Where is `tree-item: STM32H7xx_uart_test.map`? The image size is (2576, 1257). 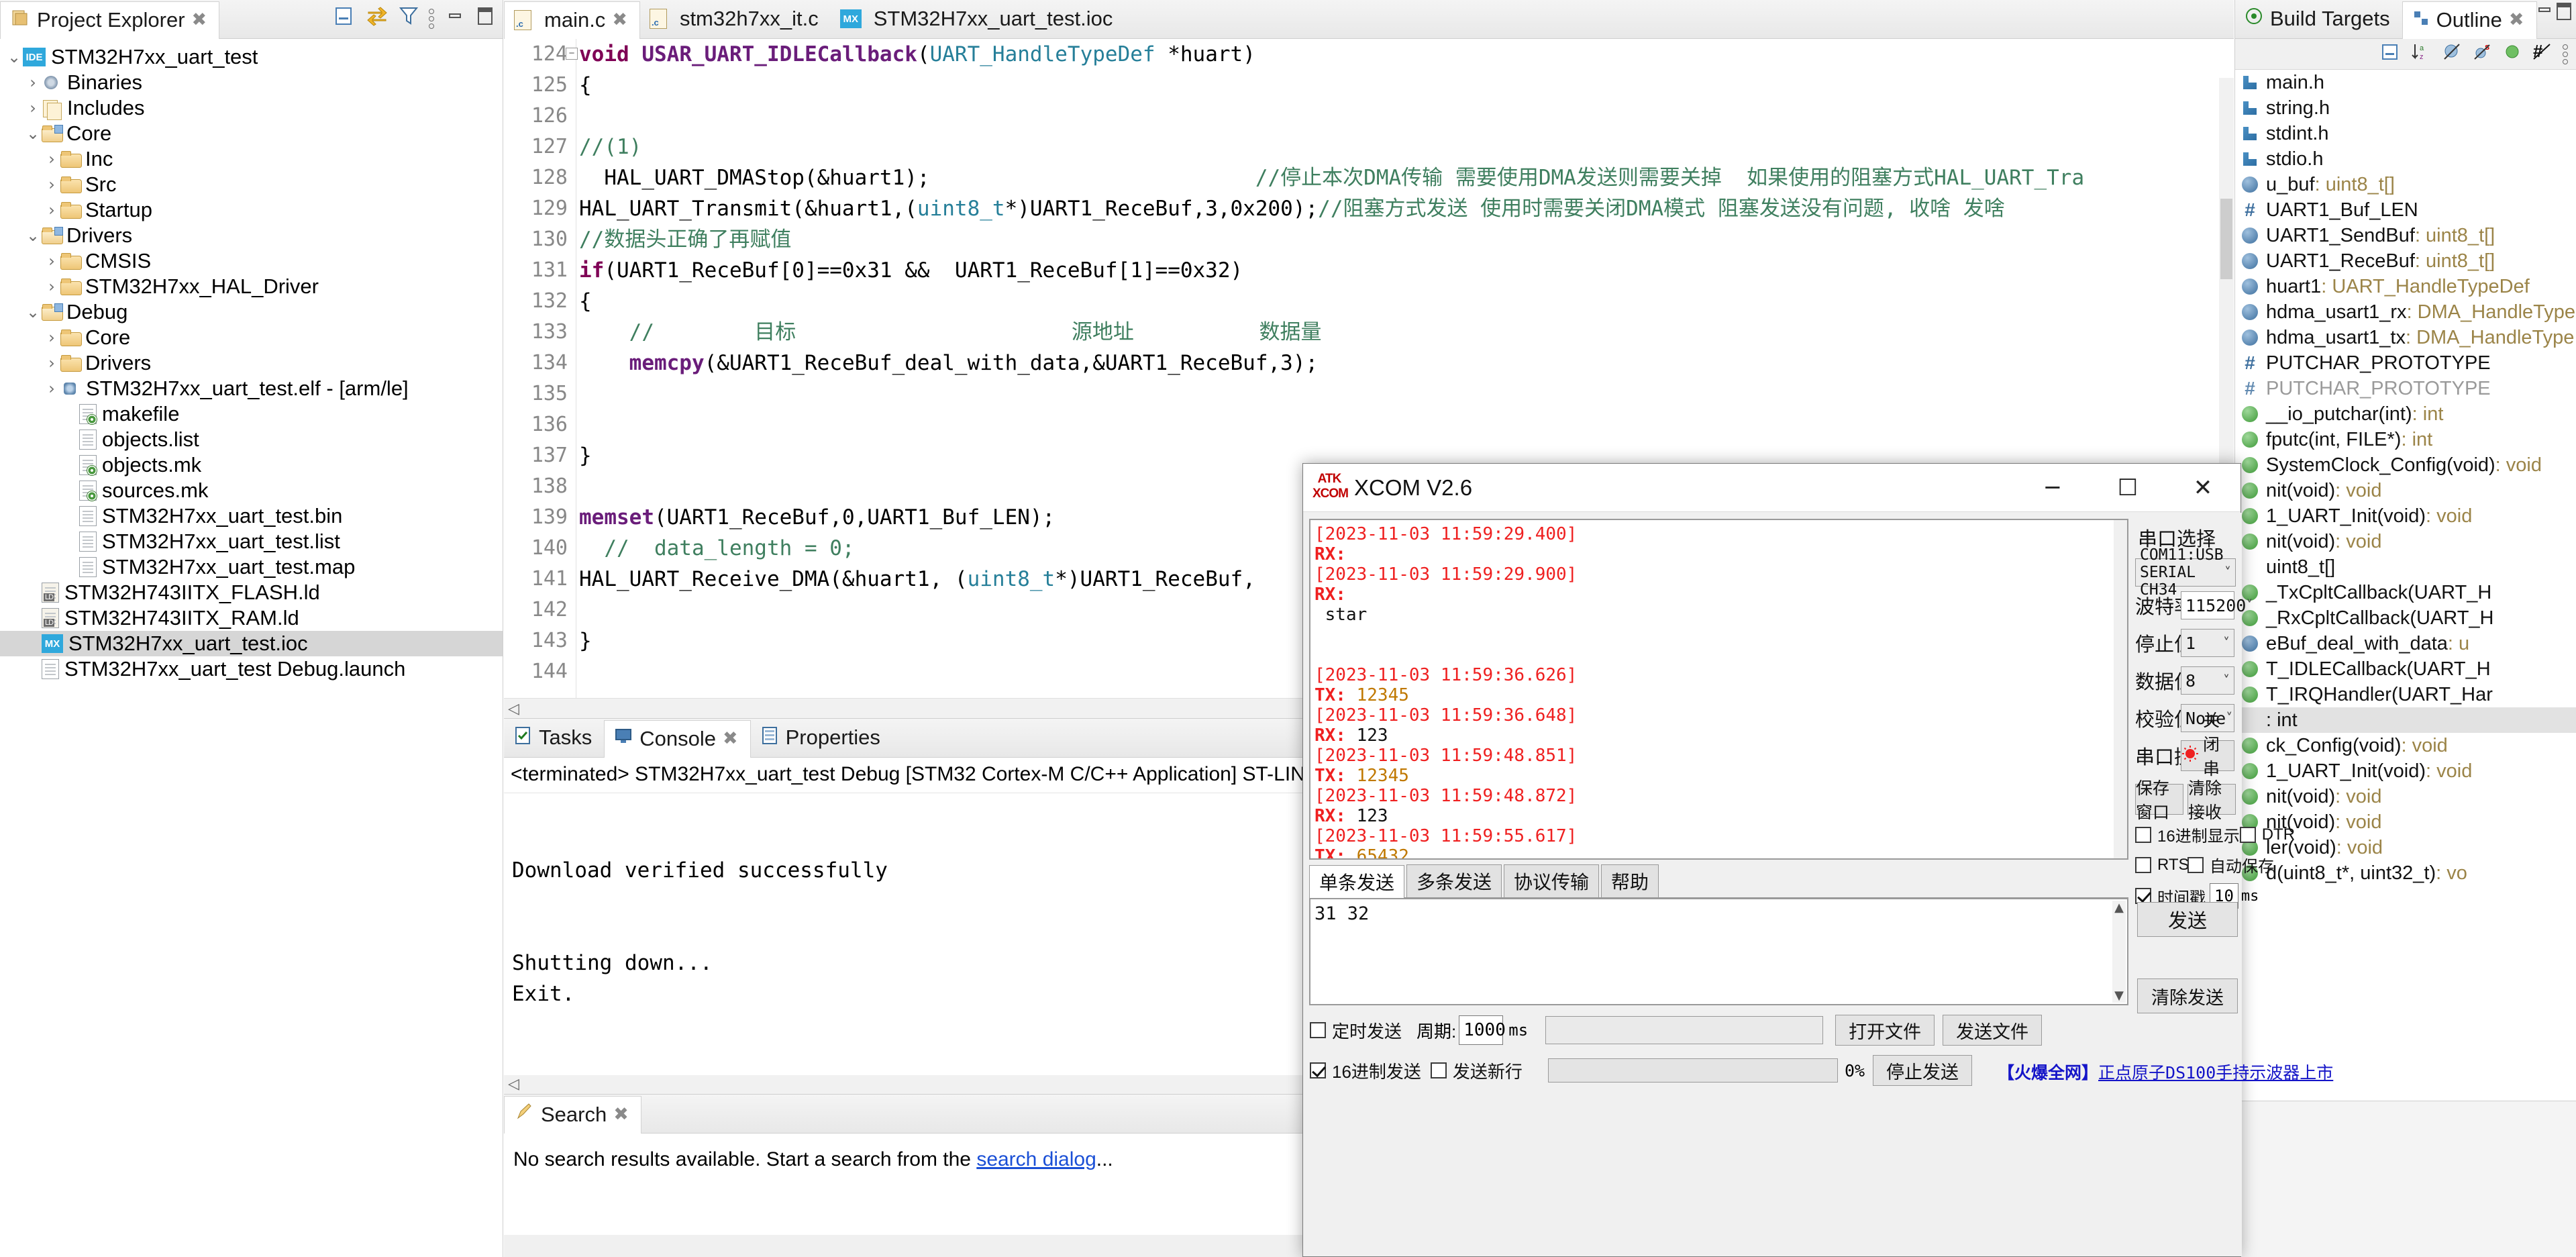 tree-item: STM32H7xx_uart_test.map is located at coordinates (251, 567).